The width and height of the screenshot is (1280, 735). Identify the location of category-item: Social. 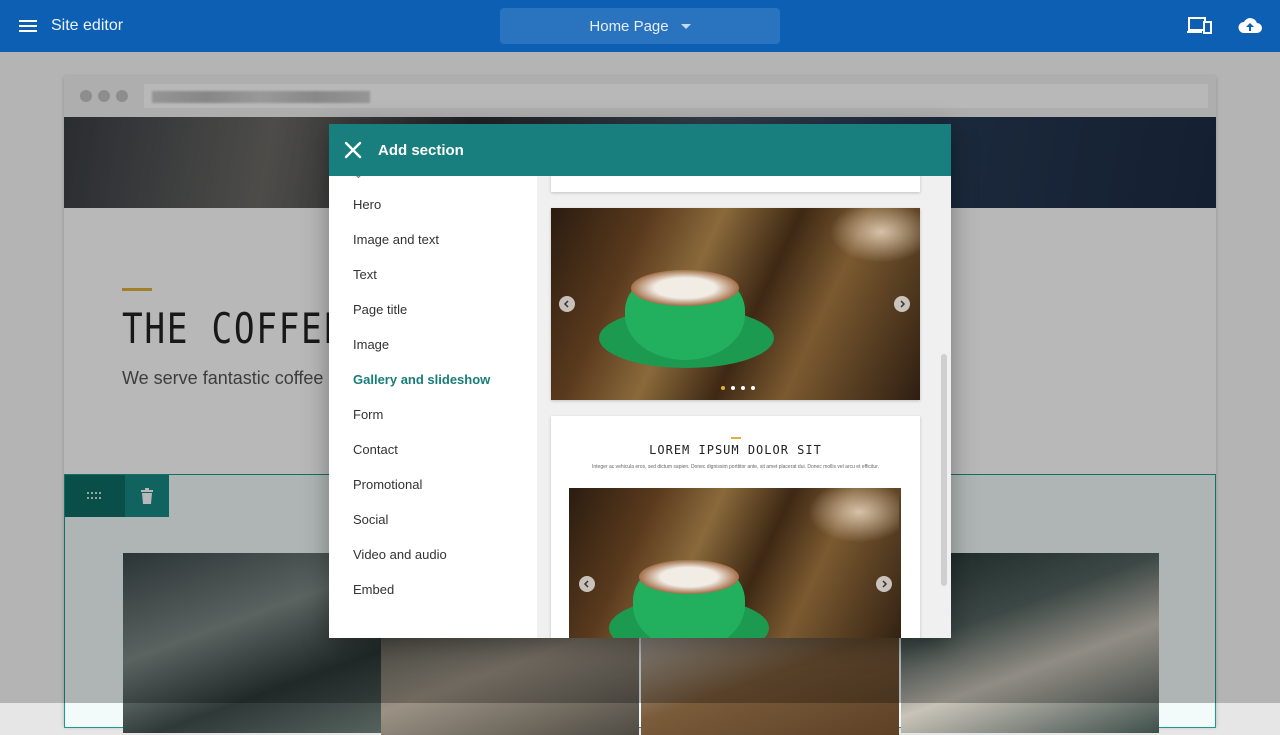
(370, 519).